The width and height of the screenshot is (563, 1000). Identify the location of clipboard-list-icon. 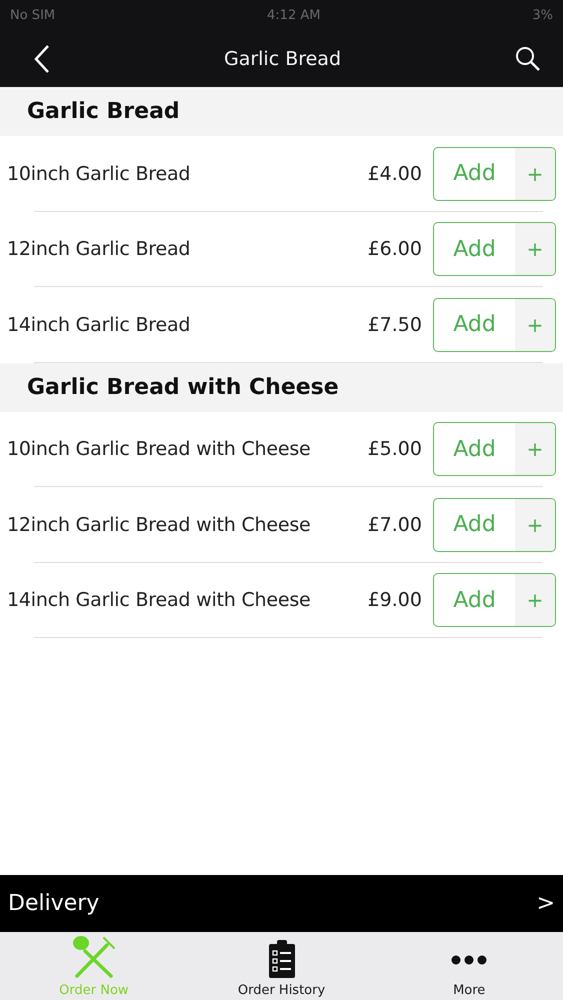
(282, 959).